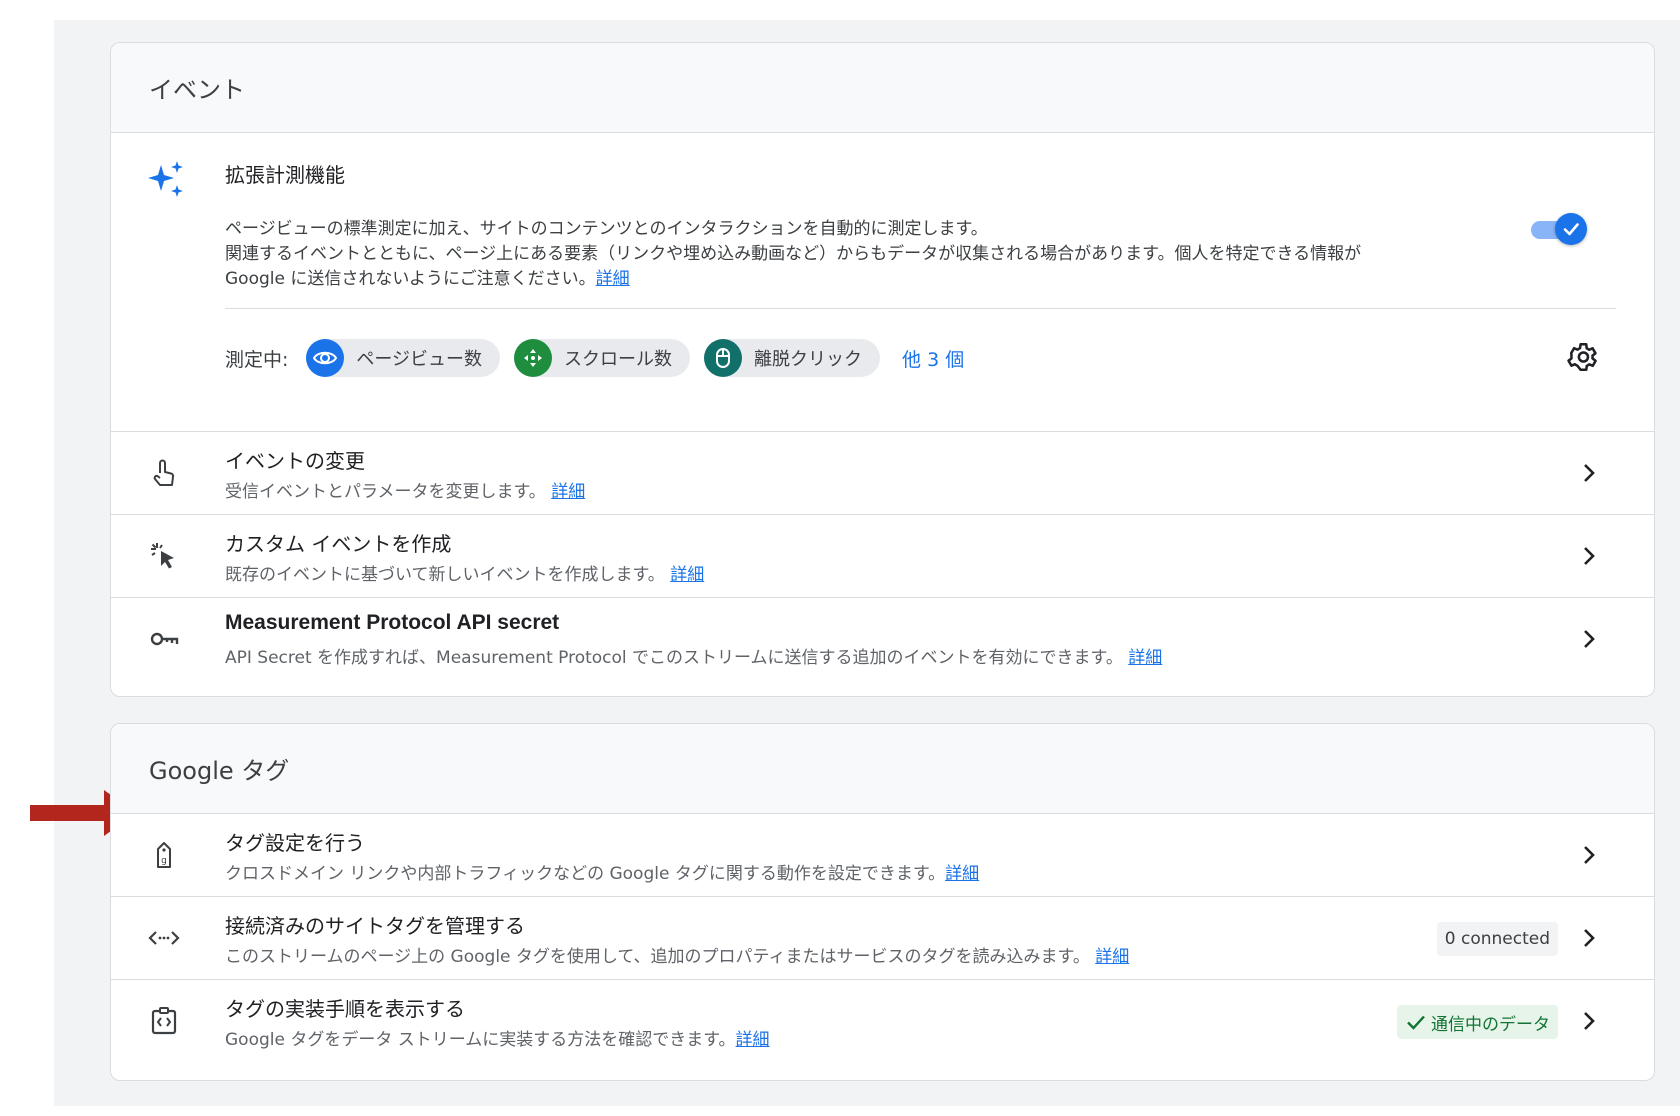  What do you see at coordinates (419, 359) in the screenshot?
I see `chip-label: ページビュー数` at bounding box center [419, 359].